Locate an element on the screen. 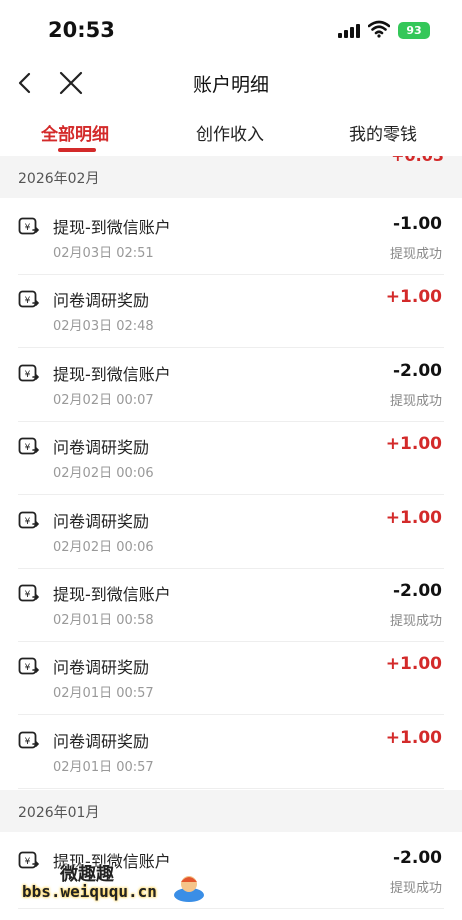 The width and height of the screenshot is (462, 920). month-label: 2026年01月 is located at coordinates (59, 813).